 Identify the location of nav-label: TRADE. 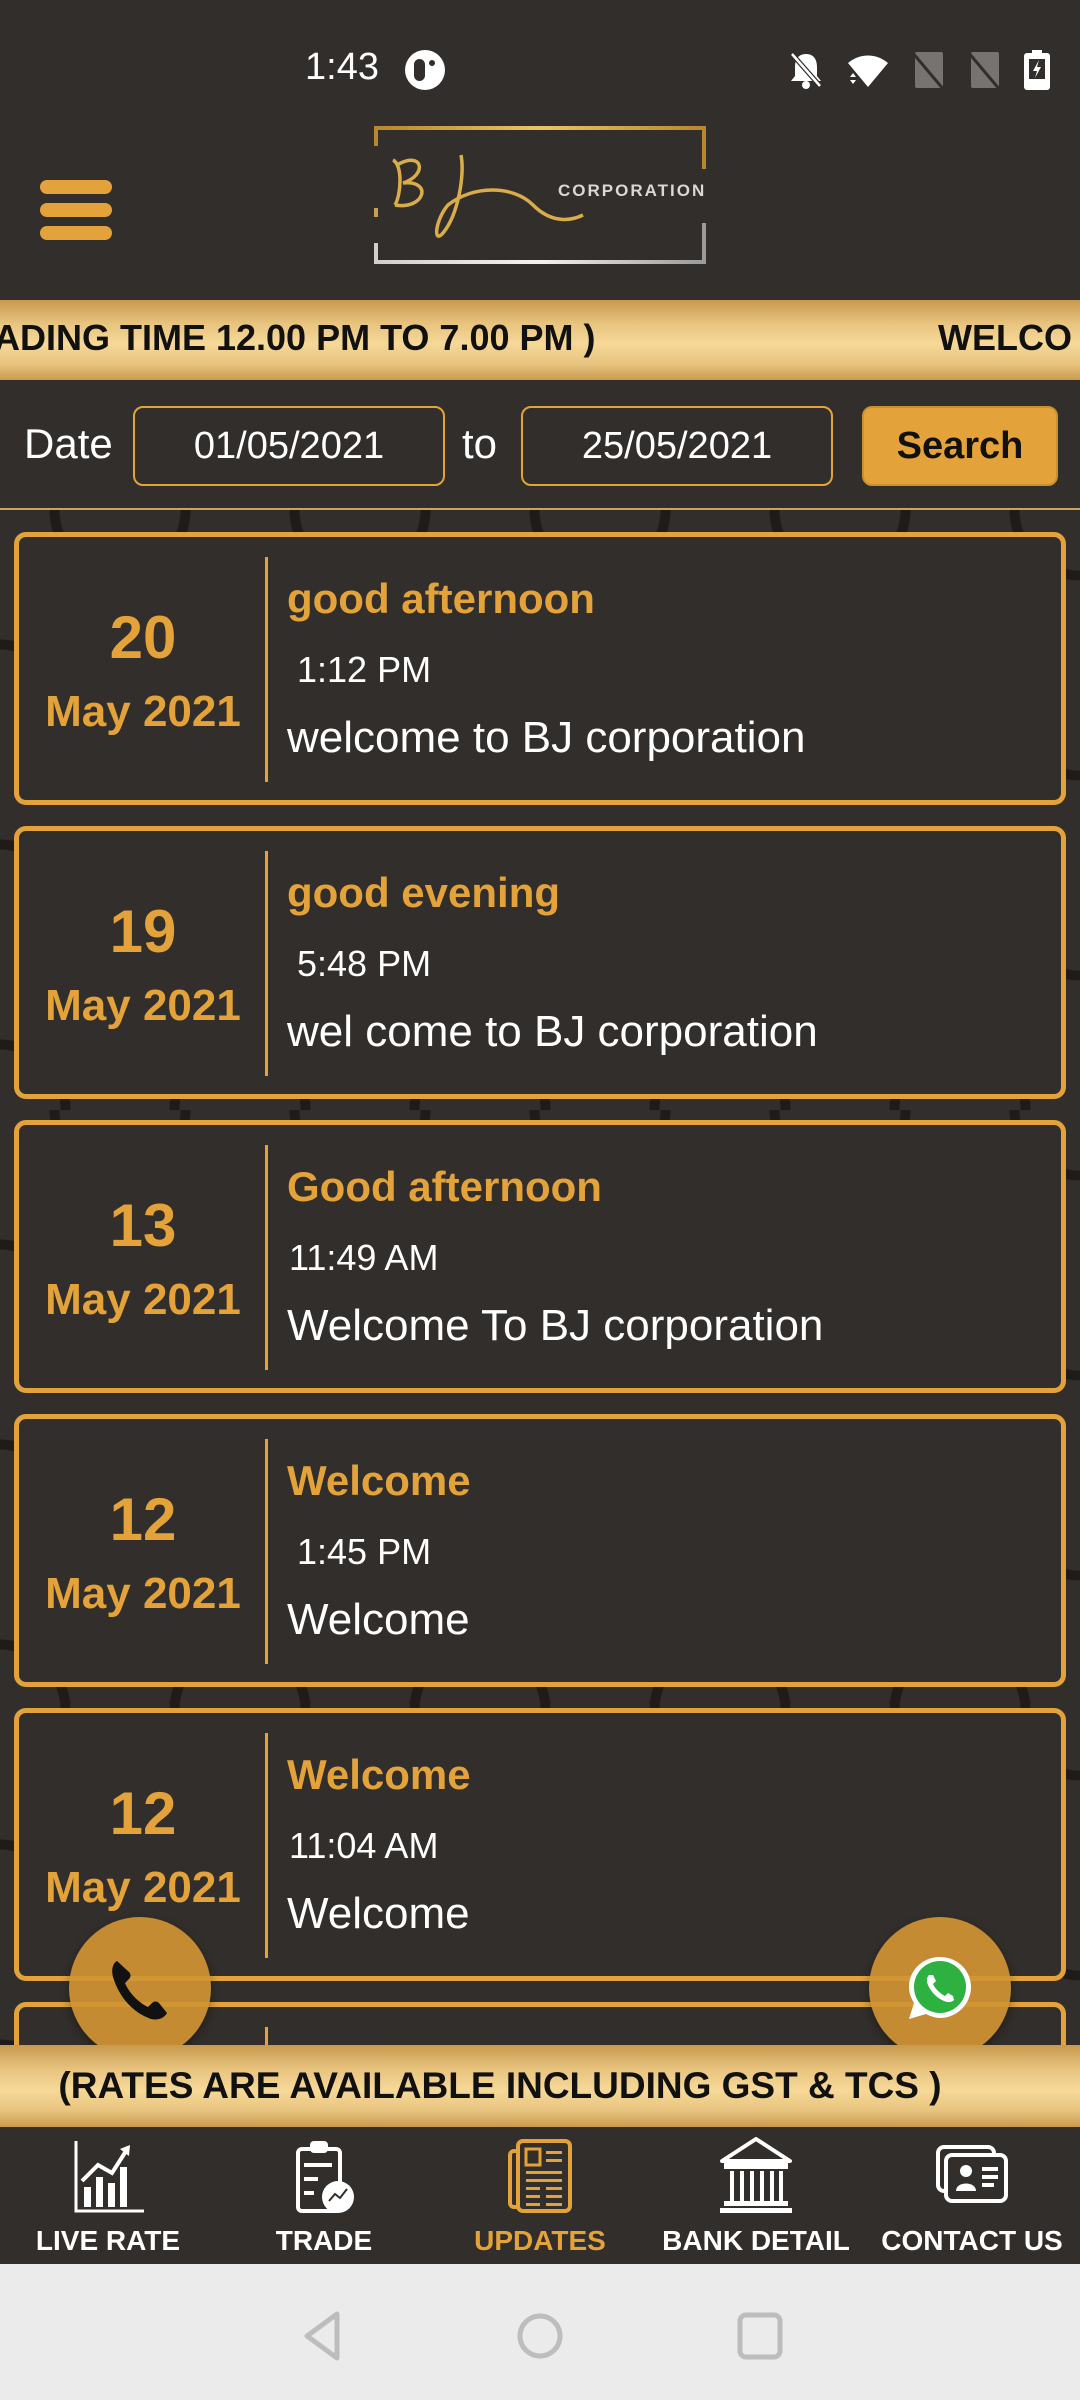
(324, 2240).